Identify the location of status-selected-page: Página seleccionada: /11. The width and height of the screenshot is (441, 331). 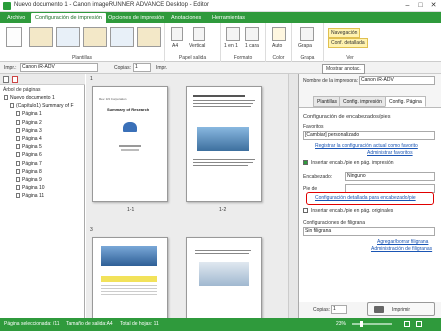
(32, 324).